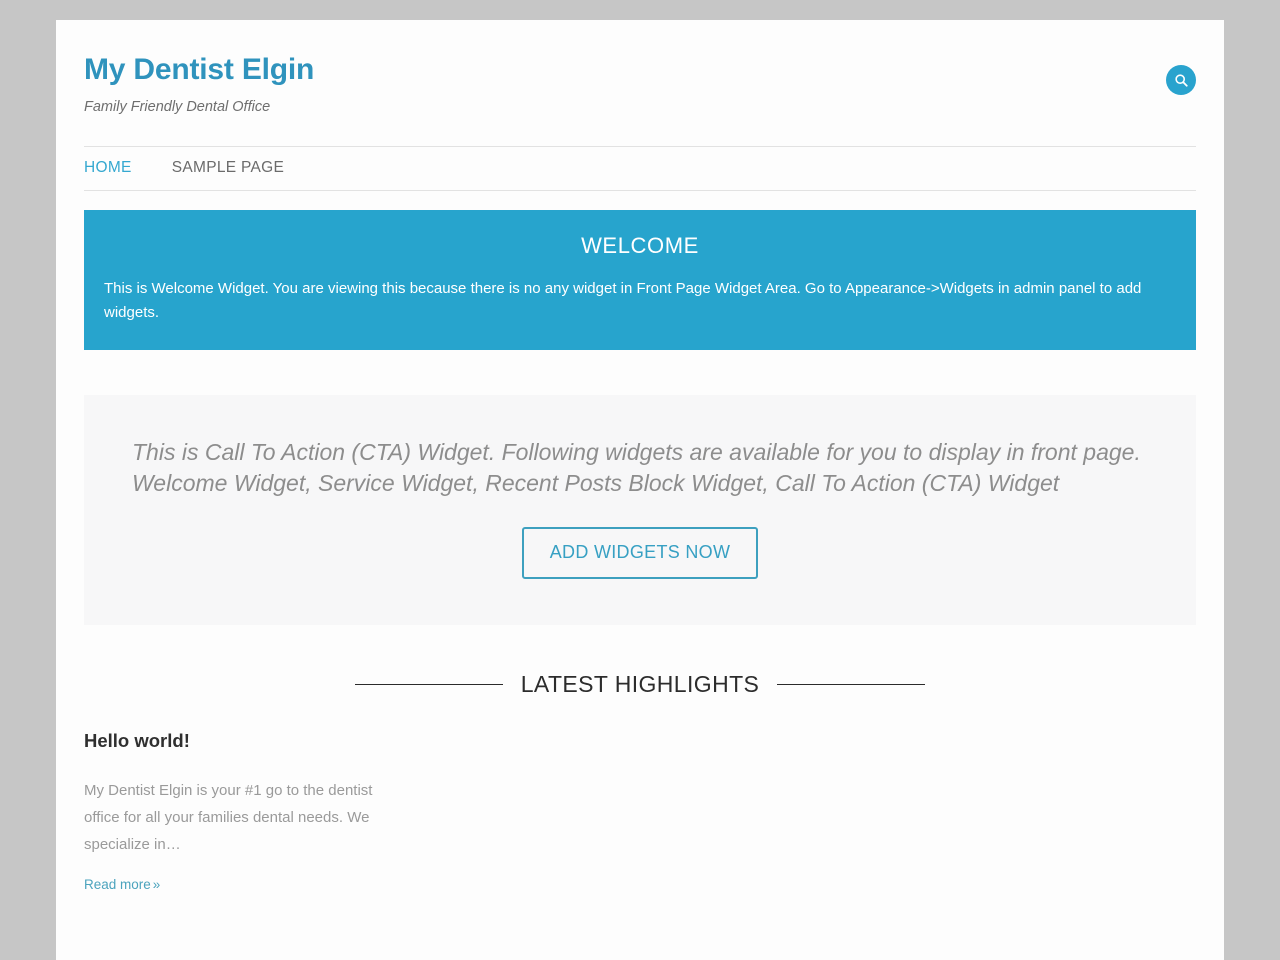  I want to click on site-description: Family Friendly Dental Office, so click(177, 107).